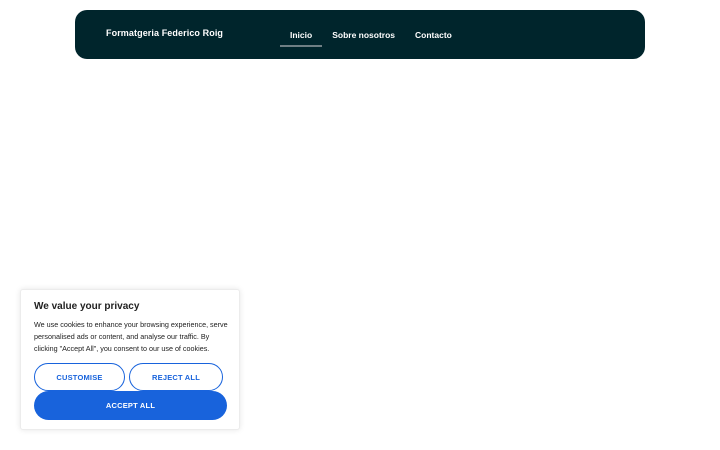 Image resolution: width=720 pixels, height=450 pixels. What do you see at coordinates (164, 33) in the screenshot?
I see `site-brand: Formatgeria Federico Roig` at bounding box center [164, 33].